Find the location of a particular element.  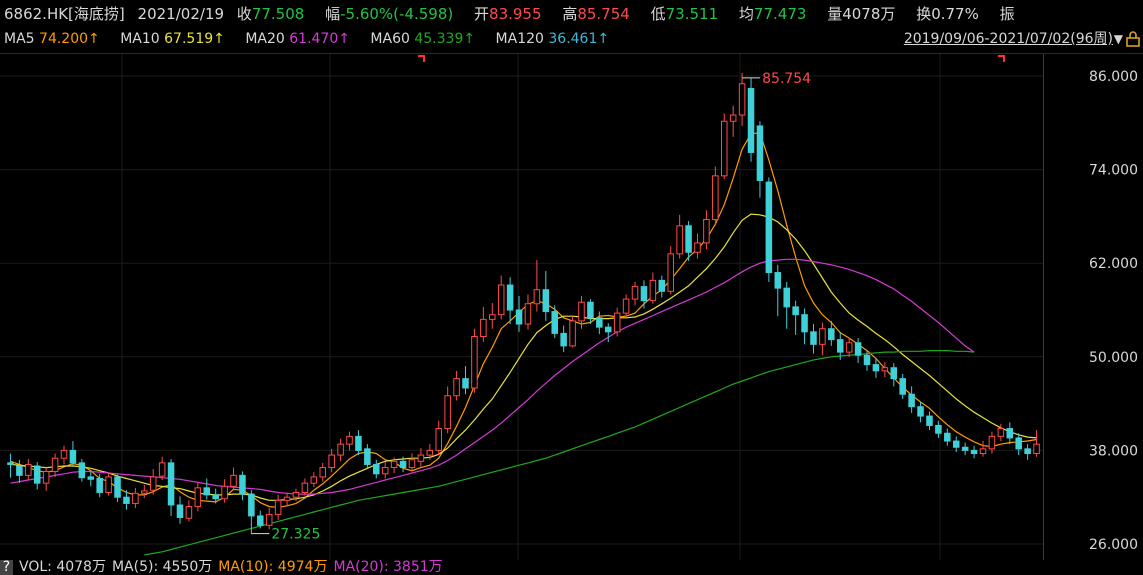

close-label: 收 is located at coordinates (244, 14).